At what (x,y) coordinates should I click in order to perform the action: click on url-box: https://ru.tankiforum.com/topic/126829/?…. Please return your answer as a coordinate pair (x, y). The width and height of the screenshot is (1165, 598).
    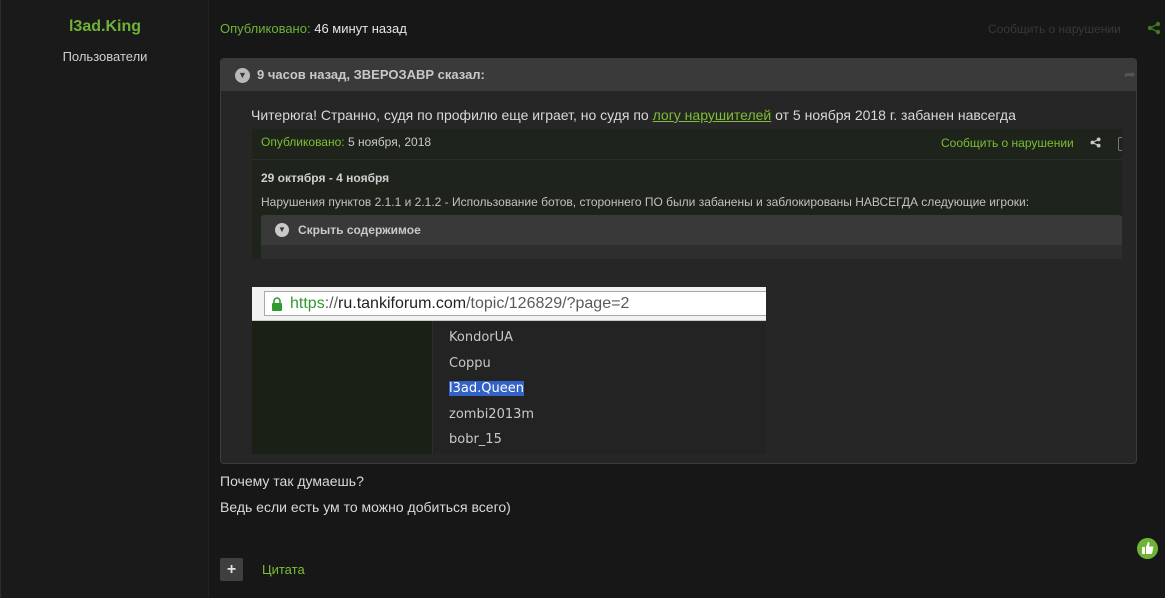
    Looking at the image, I should click on (515, 303).